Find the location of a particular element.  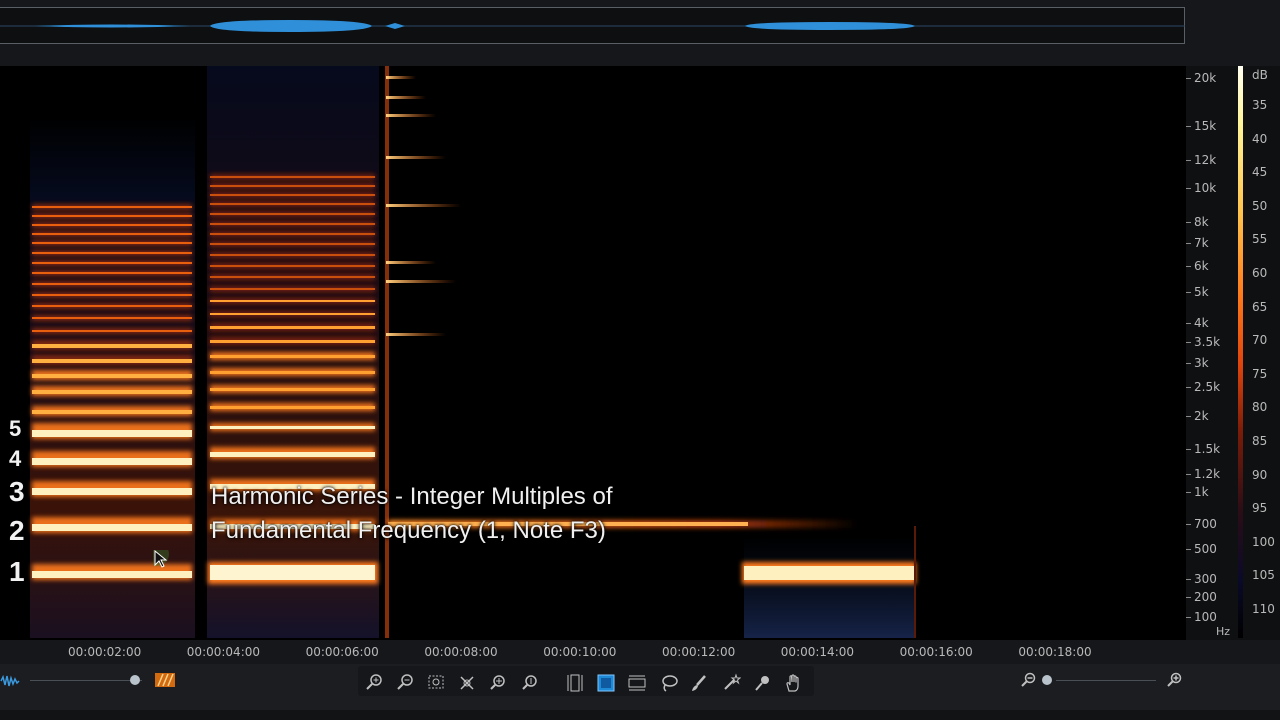

freq-tick-label: 1.5k is located at coordinates (1207, 449).